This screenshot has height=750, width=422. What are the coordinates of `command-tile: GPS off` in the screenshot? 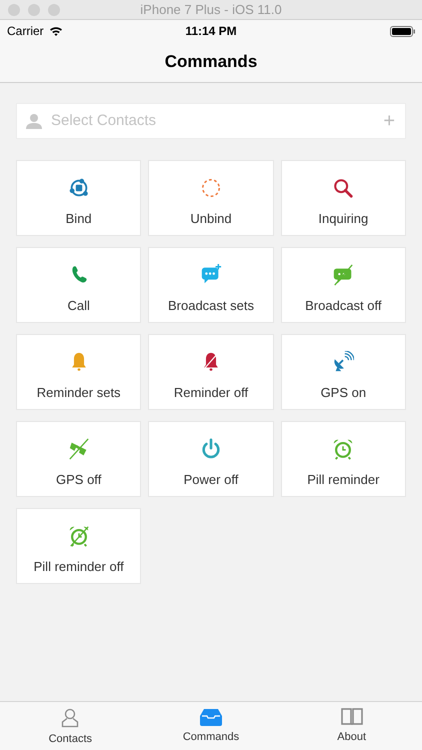 It's located at (79, 459).